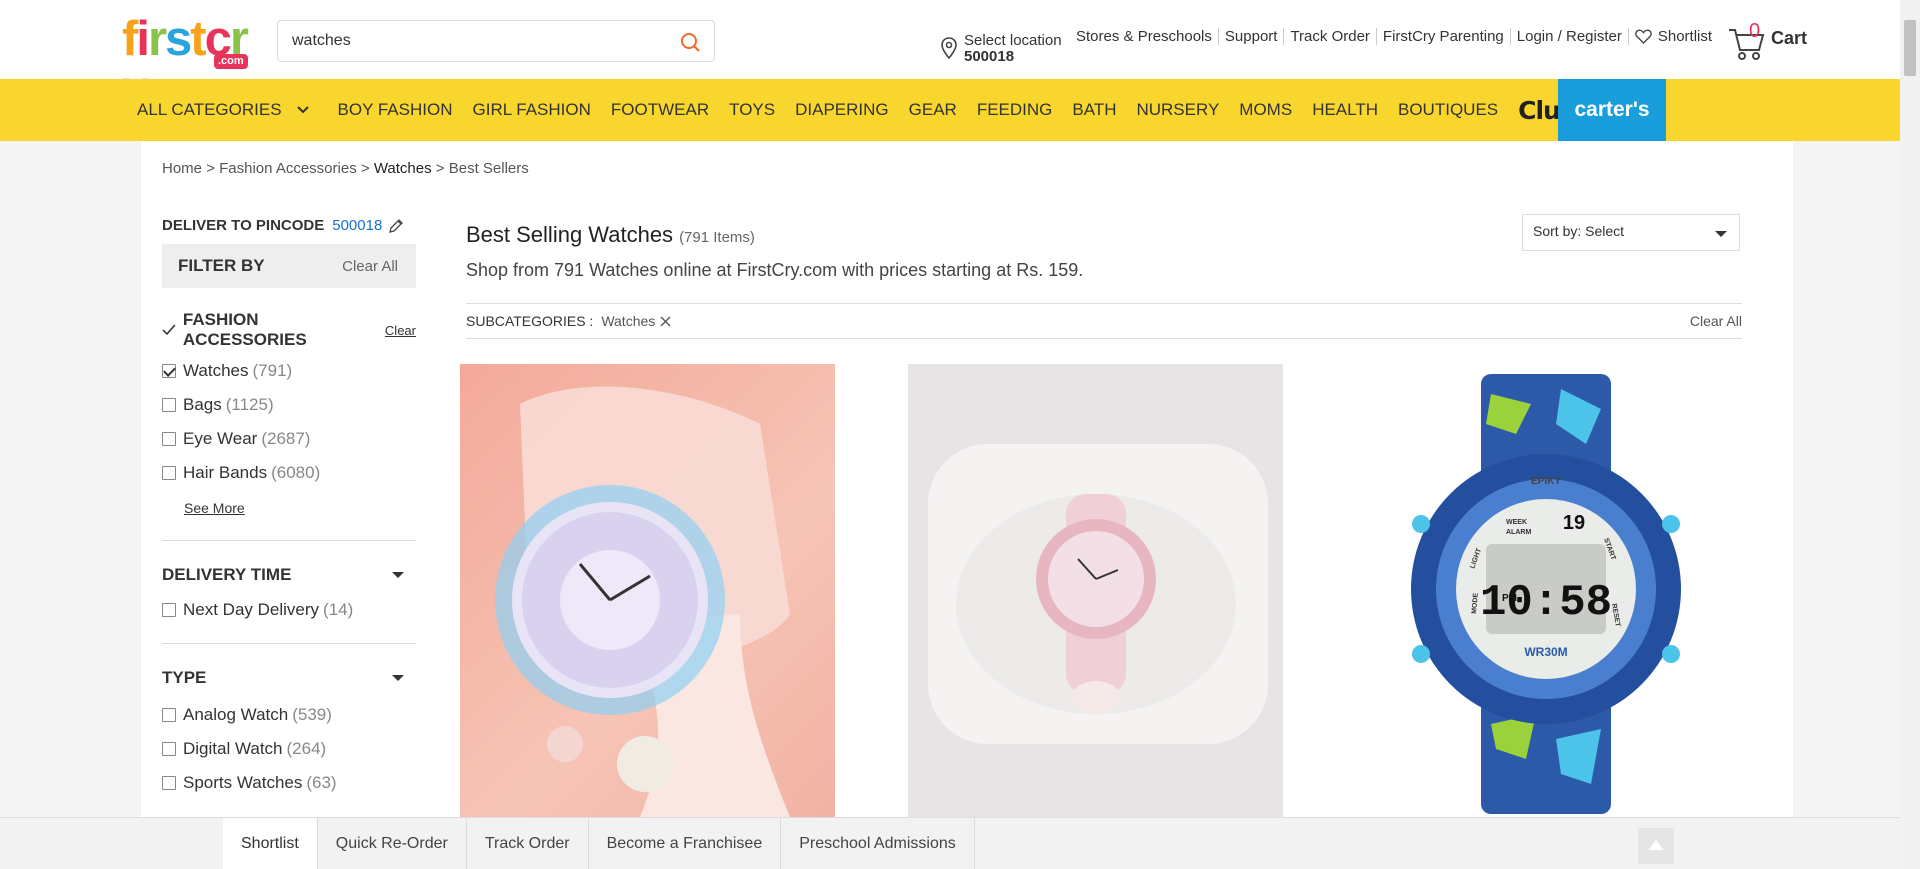 This screenshot has width=1920, height=869. I want to click on breadcrumb-sep: >, so click(210, 168).